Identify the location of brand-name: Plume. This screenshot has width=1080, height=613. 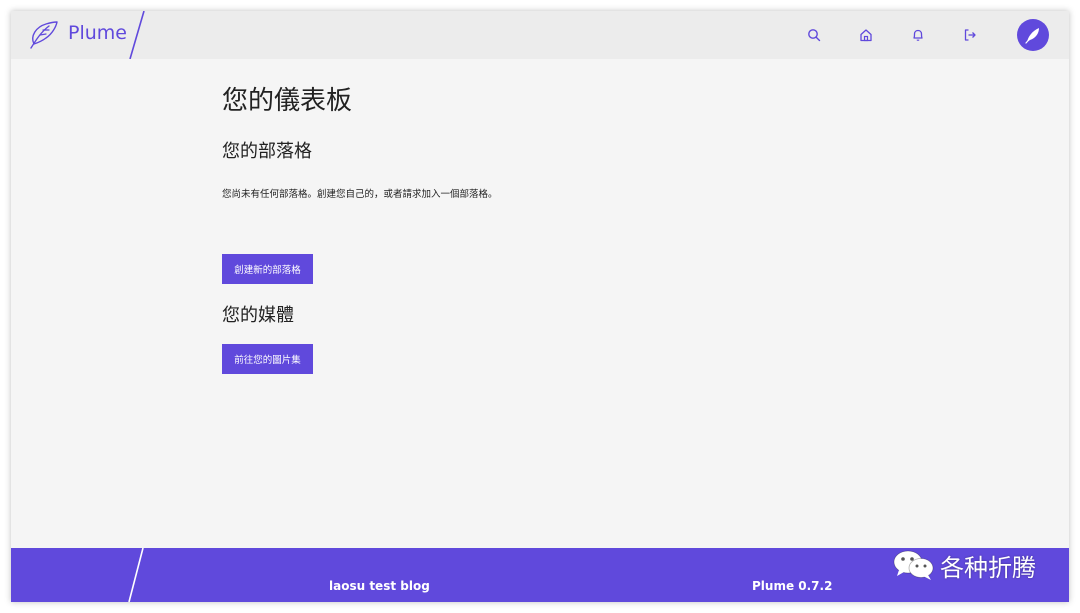
(97, 33).